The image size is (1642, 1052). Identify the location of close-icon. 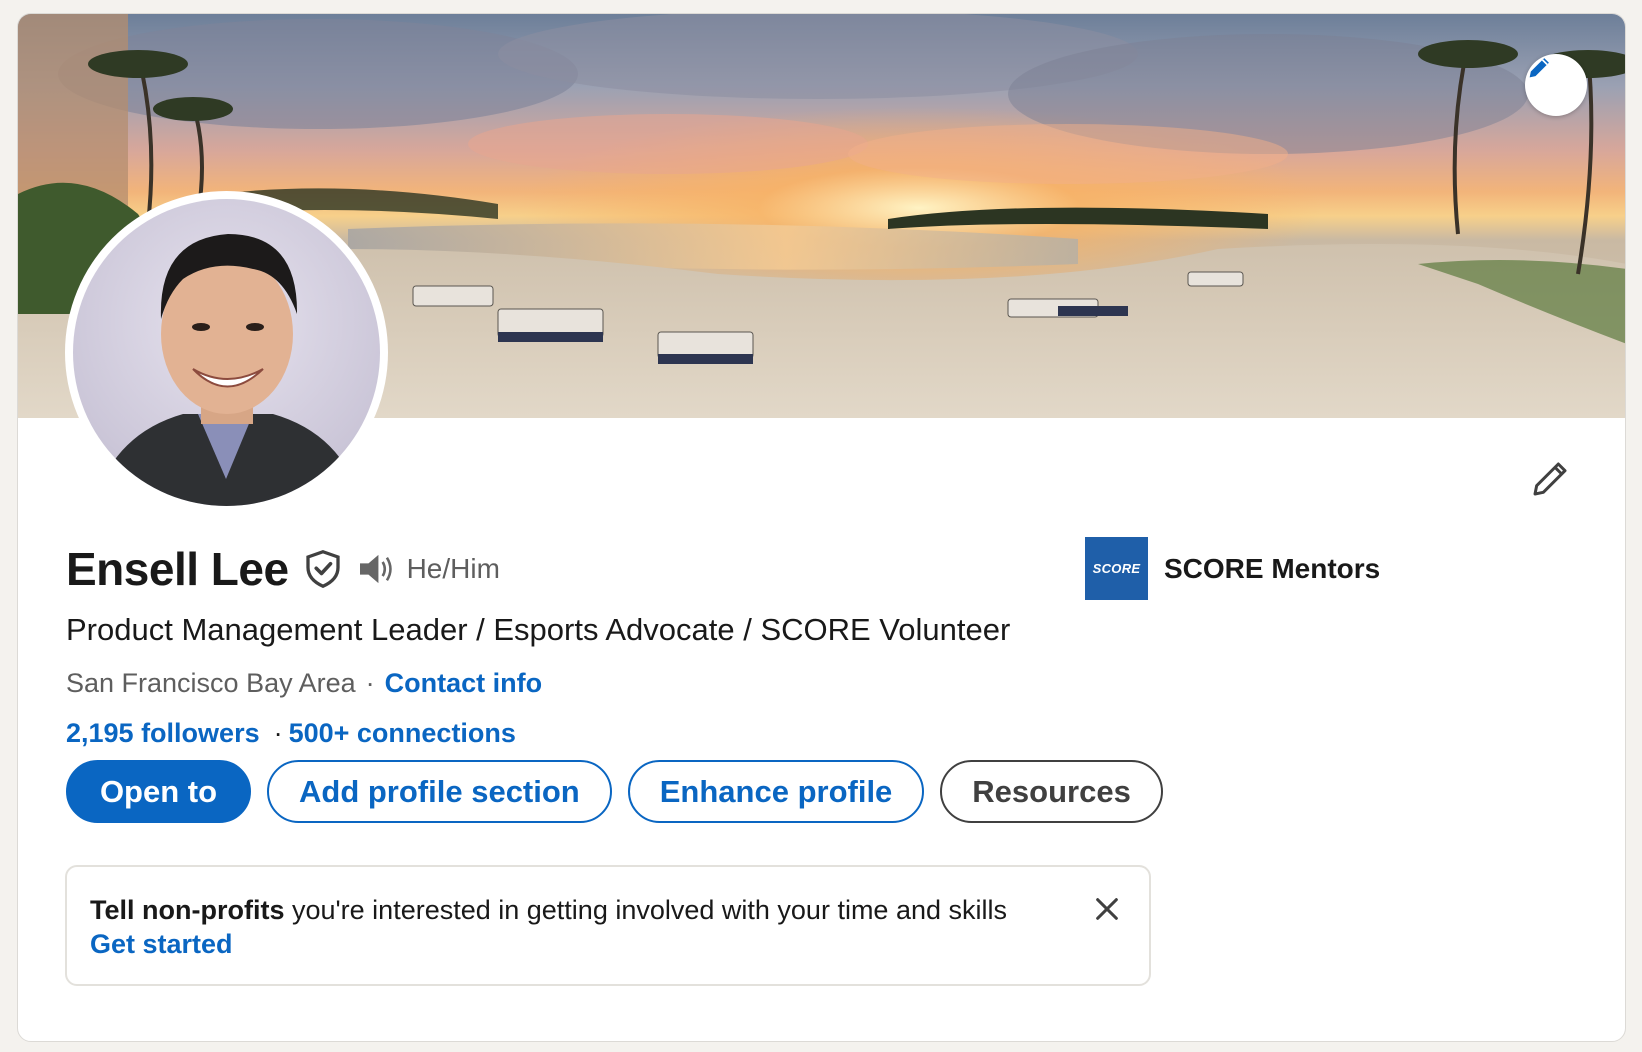
(1107, 909).